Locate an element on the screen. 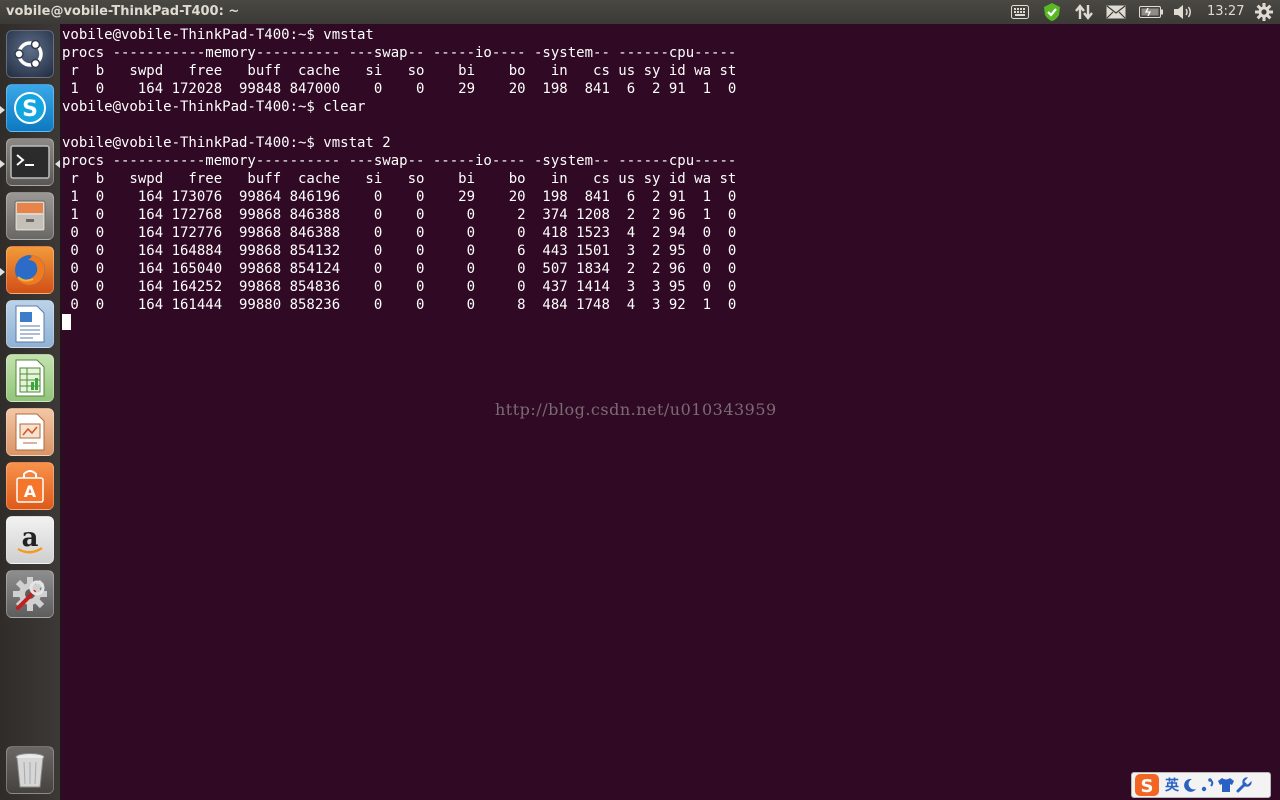 Image resolution: width=1280 pixels, height=800 pixels. launcher-system-settings is located at coordinates (30, 594).